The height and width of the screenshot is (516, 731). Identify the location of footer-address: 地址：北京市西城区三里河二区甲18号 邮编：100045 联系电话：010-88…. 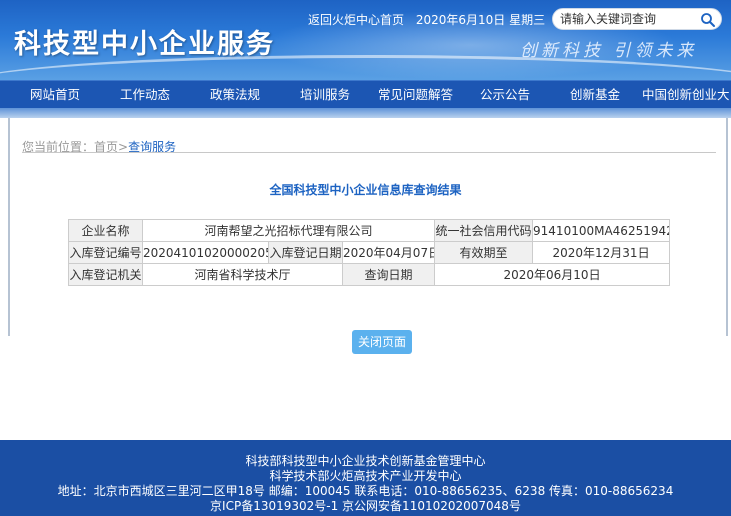
(365, 491).